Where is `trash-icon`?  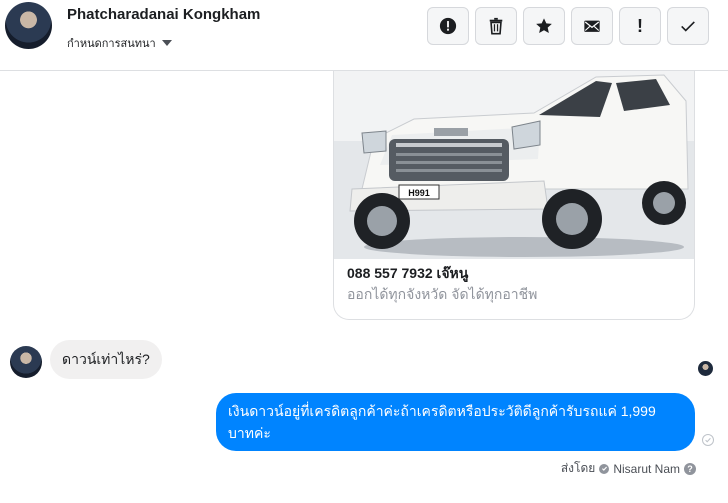
trash-icon is located at coordinates (496, 26).